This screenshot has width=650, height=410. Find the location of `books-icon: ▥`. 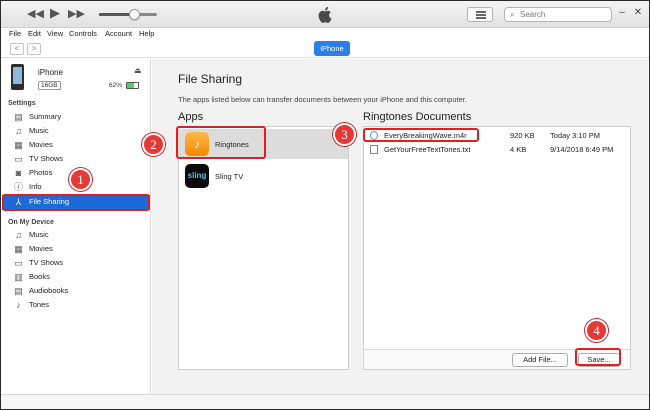

books-icon: ▥ is located at coordinates (18, 277).